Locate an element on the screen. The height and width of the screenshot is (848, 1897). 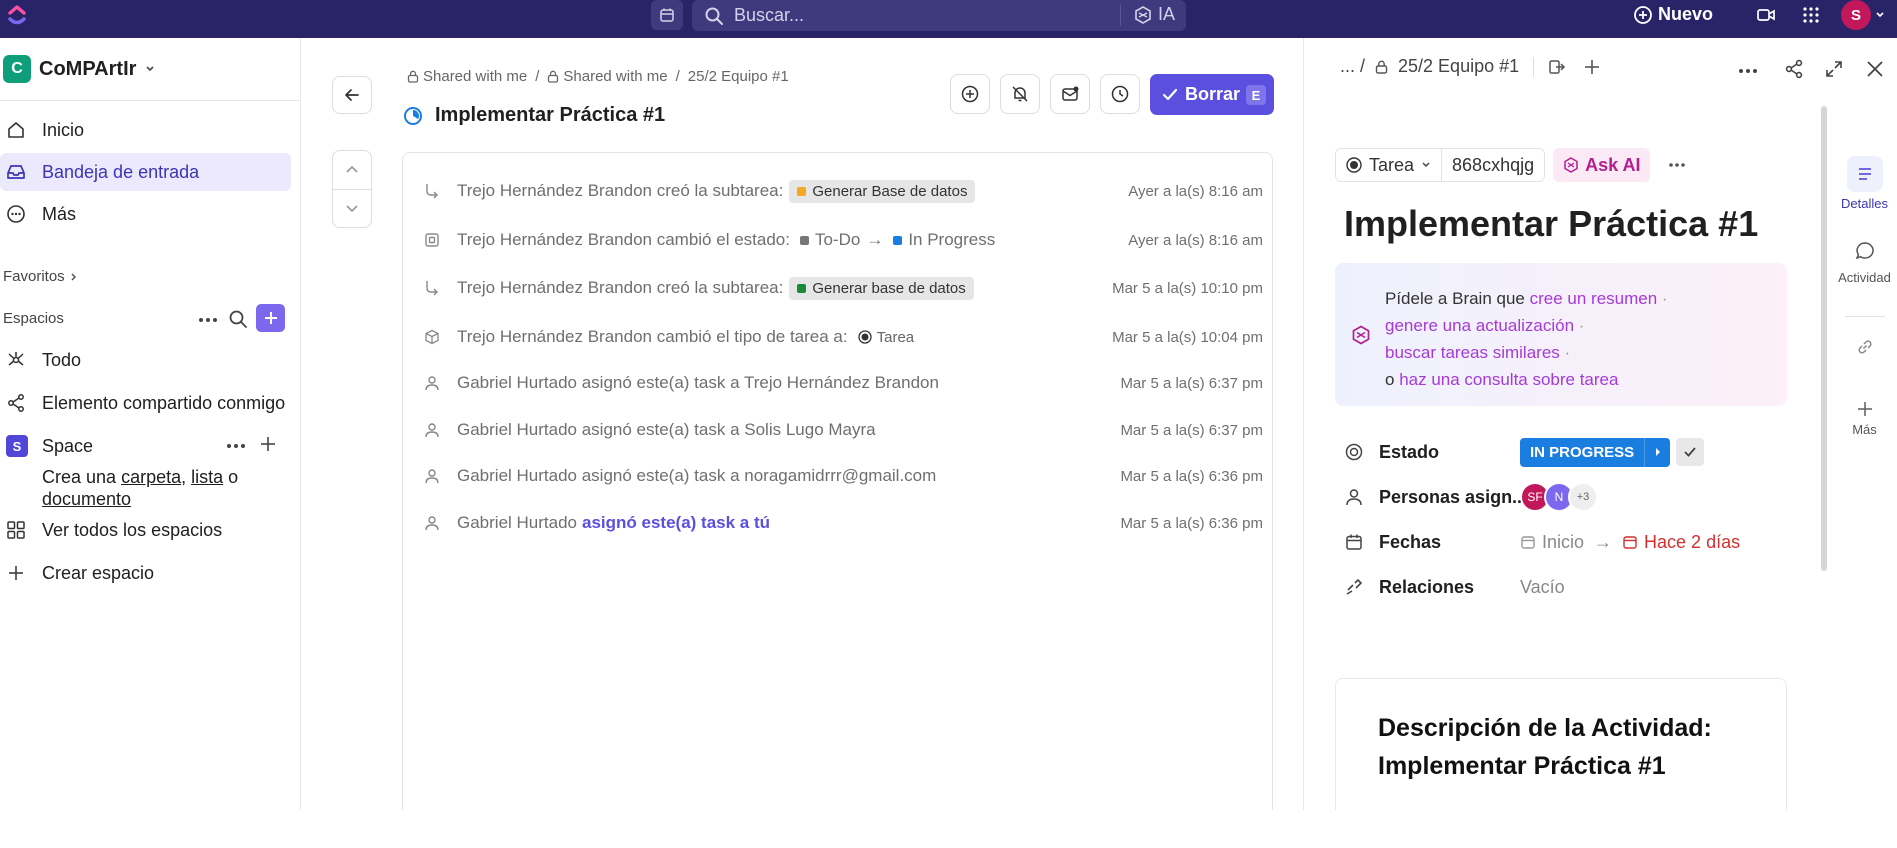
complete-button is located at coordinates (1690, 452).